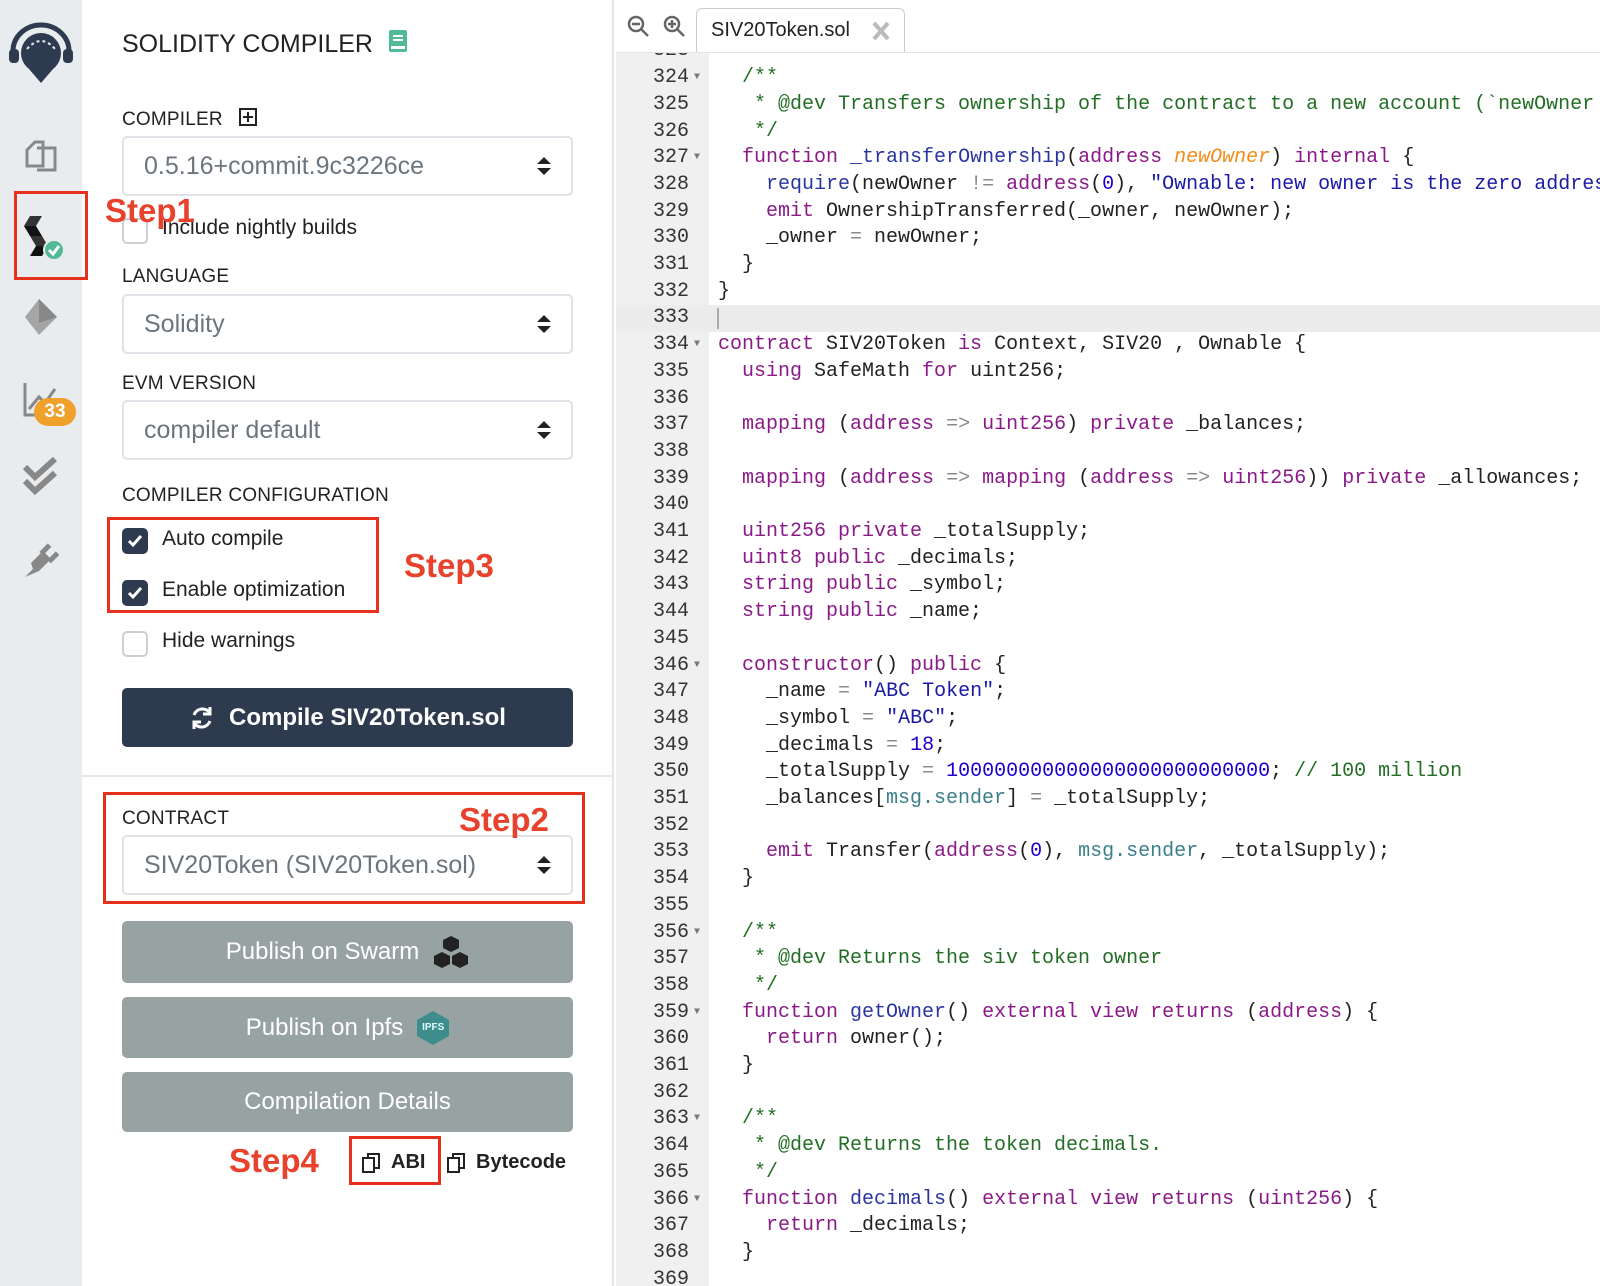  What do you see at coordinates (1108, 1039) in the screenshot?
I see `code-line: 360 return owner();` at bounding box center [1108, 1039].